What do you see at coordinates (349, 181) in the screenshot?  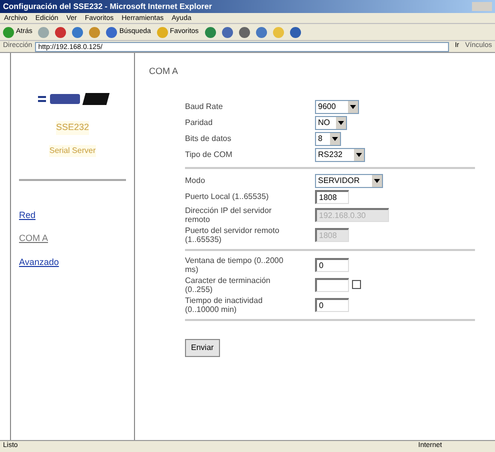 I see `dropdown: SERVIDOR` at bounding box center [349, 181].